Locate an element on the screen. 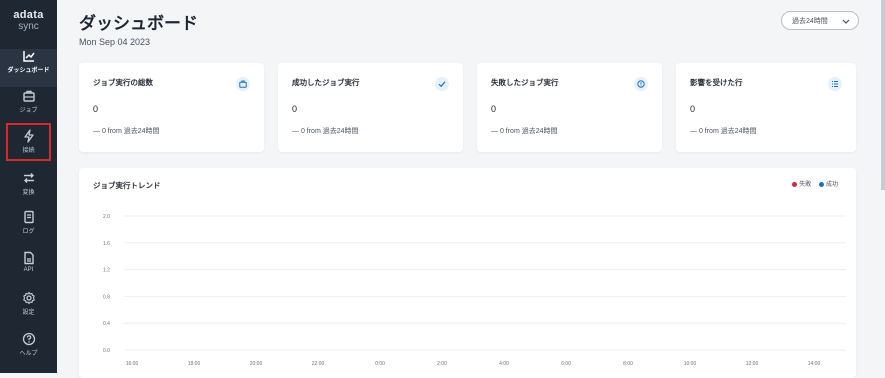  x-tick-label: 8:00 is located at coordinates (628, 364).